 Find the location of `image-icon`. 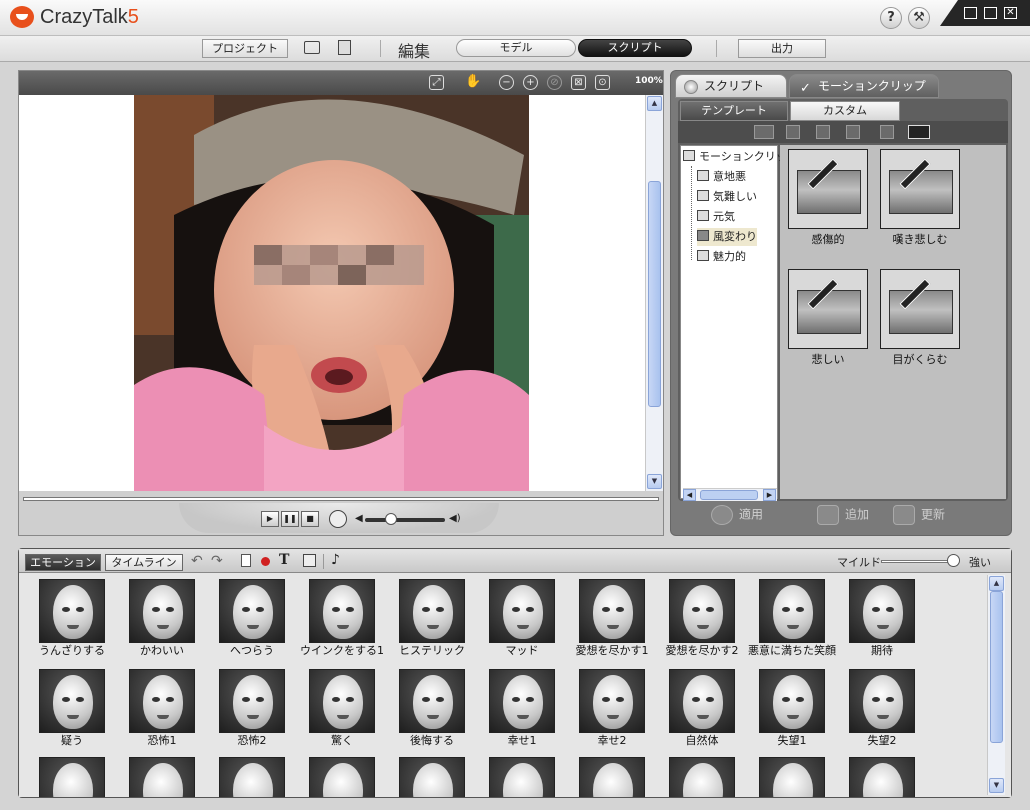

image-icon is located at coordinates (309, 560).